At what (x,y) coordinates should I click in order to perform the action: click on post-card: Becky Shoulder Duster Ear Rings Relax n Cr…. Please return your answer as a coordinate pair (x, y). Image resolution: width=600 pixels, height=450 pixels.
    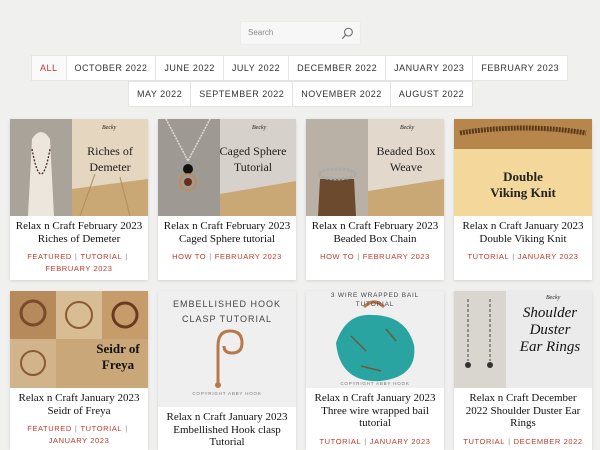
    Looking at the image, I should click on (523, 370).